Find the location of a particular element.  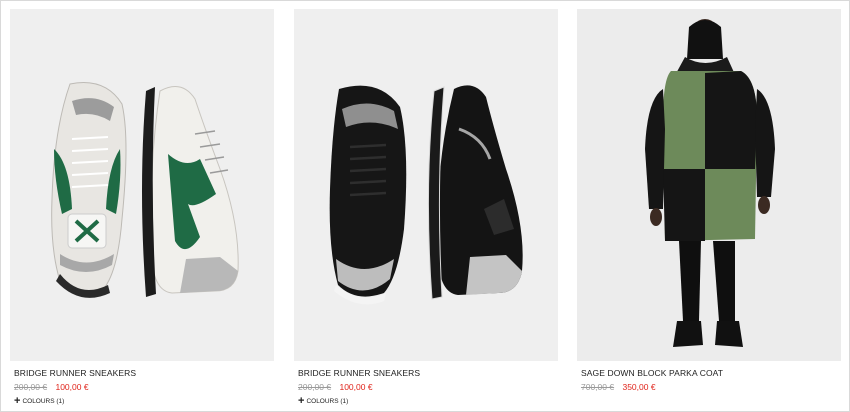

product-name: SAGE DOWN BLOCK PARKA COAT is located at coordinates (711, 373).